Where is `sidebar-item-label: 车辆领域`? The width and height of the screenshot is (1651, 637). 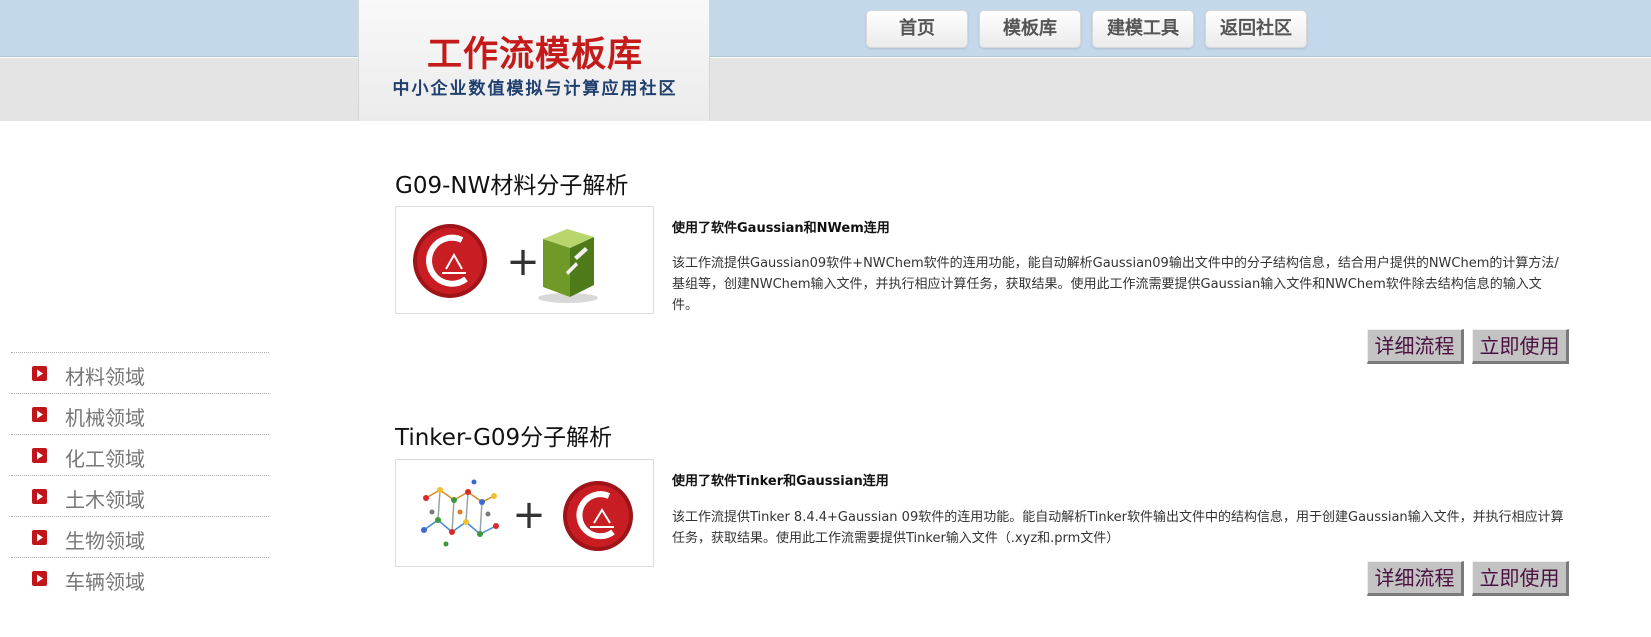 sidebar-item-label: 车辆领域 is located at coordinates (105, 582).